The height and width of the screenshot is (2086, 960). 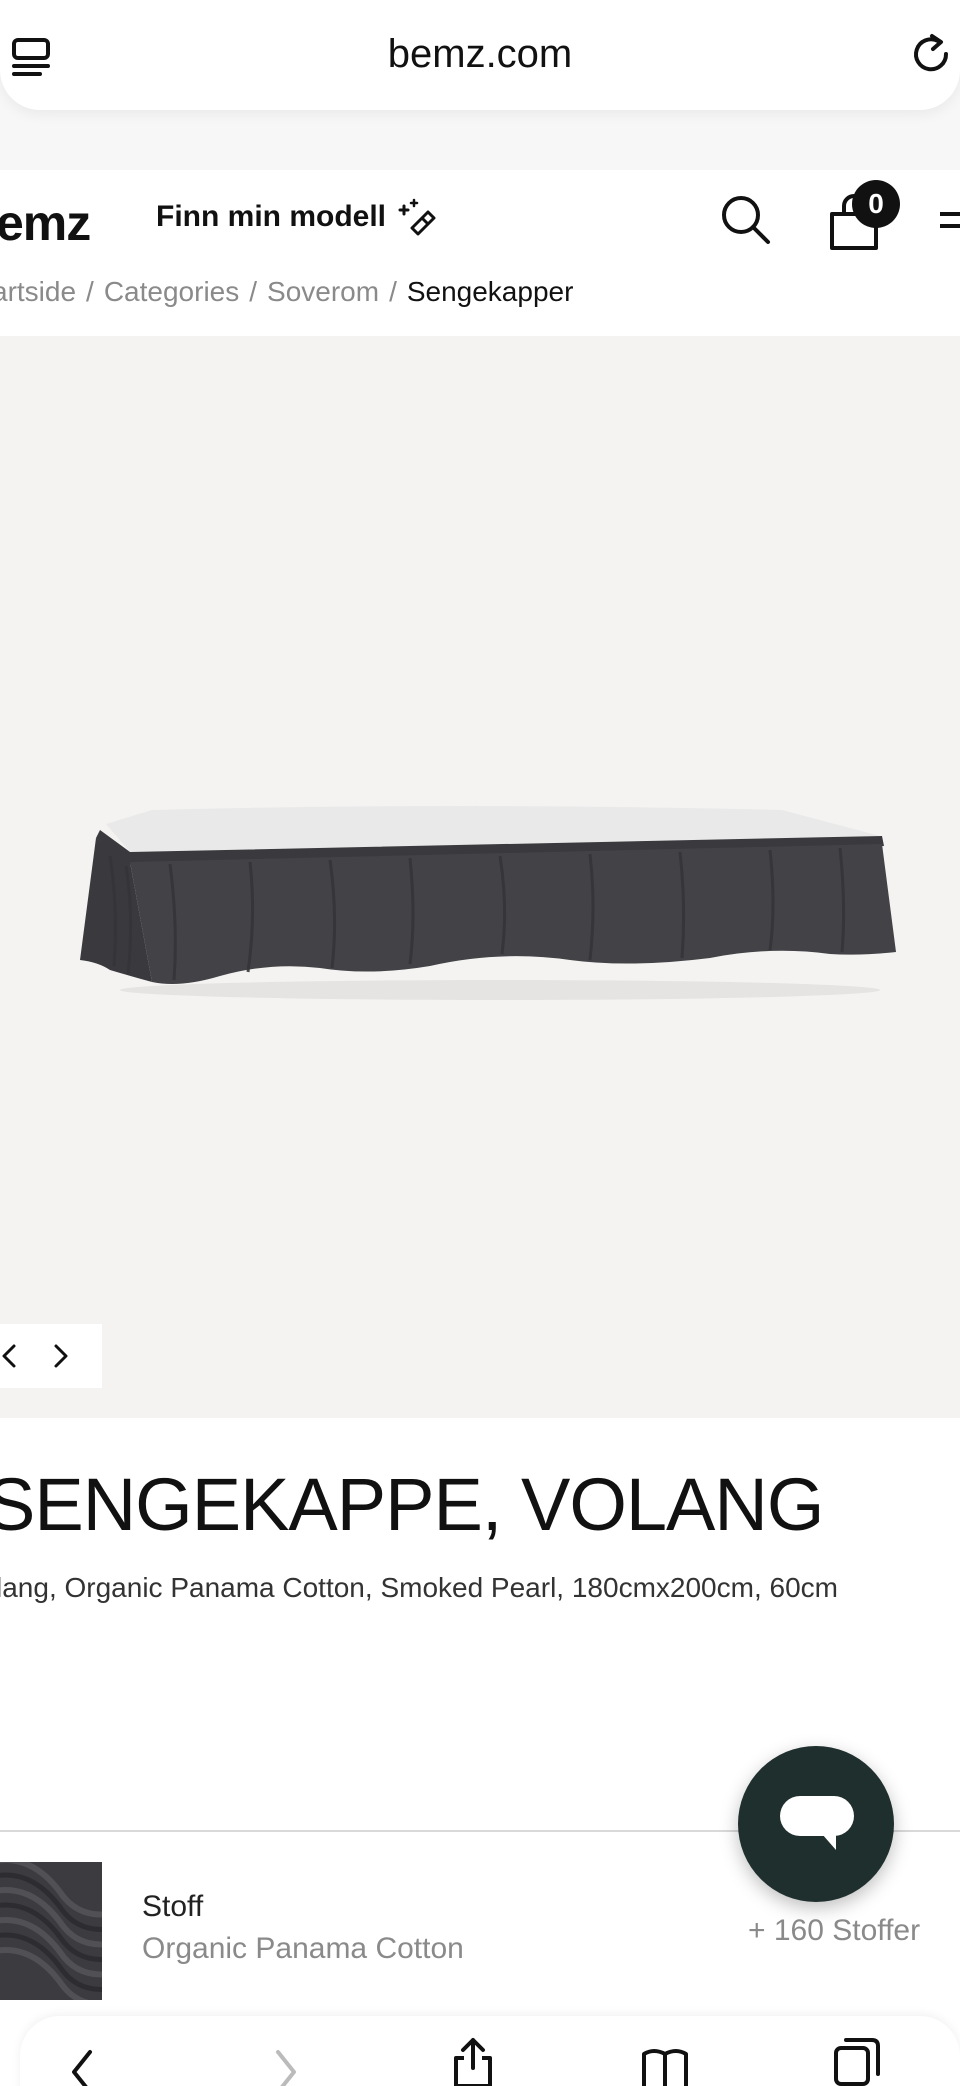 What do you see at coordinates (38, 291) in the screenshot?
I see `breadcrumb-item-home: artside` at bounding box center [38, 291].